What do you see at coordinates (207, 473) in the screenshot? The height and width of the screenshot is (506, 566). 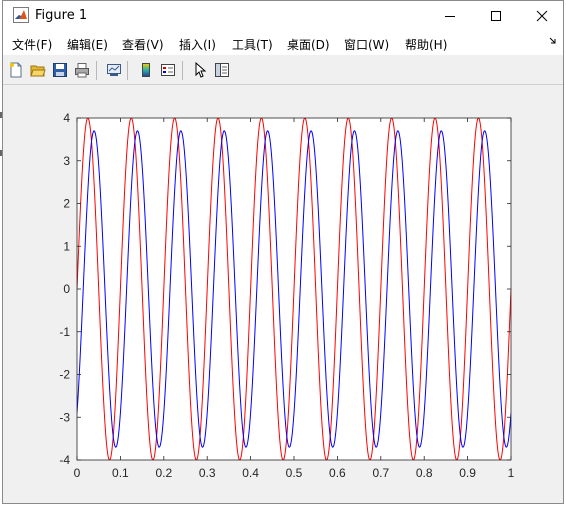 I see `x-tick-label: 0.3` at bounding box center [207, 473].